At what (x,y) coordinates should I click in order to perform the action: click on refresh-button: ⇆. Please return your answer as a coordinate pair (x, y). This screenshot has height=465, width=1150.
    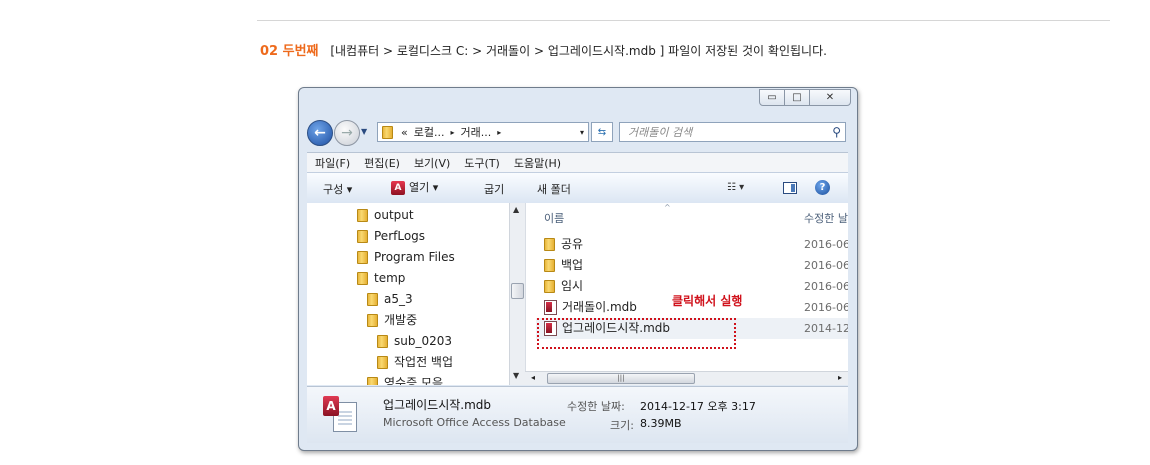
    Looking at the image, I should click on (602, 132).